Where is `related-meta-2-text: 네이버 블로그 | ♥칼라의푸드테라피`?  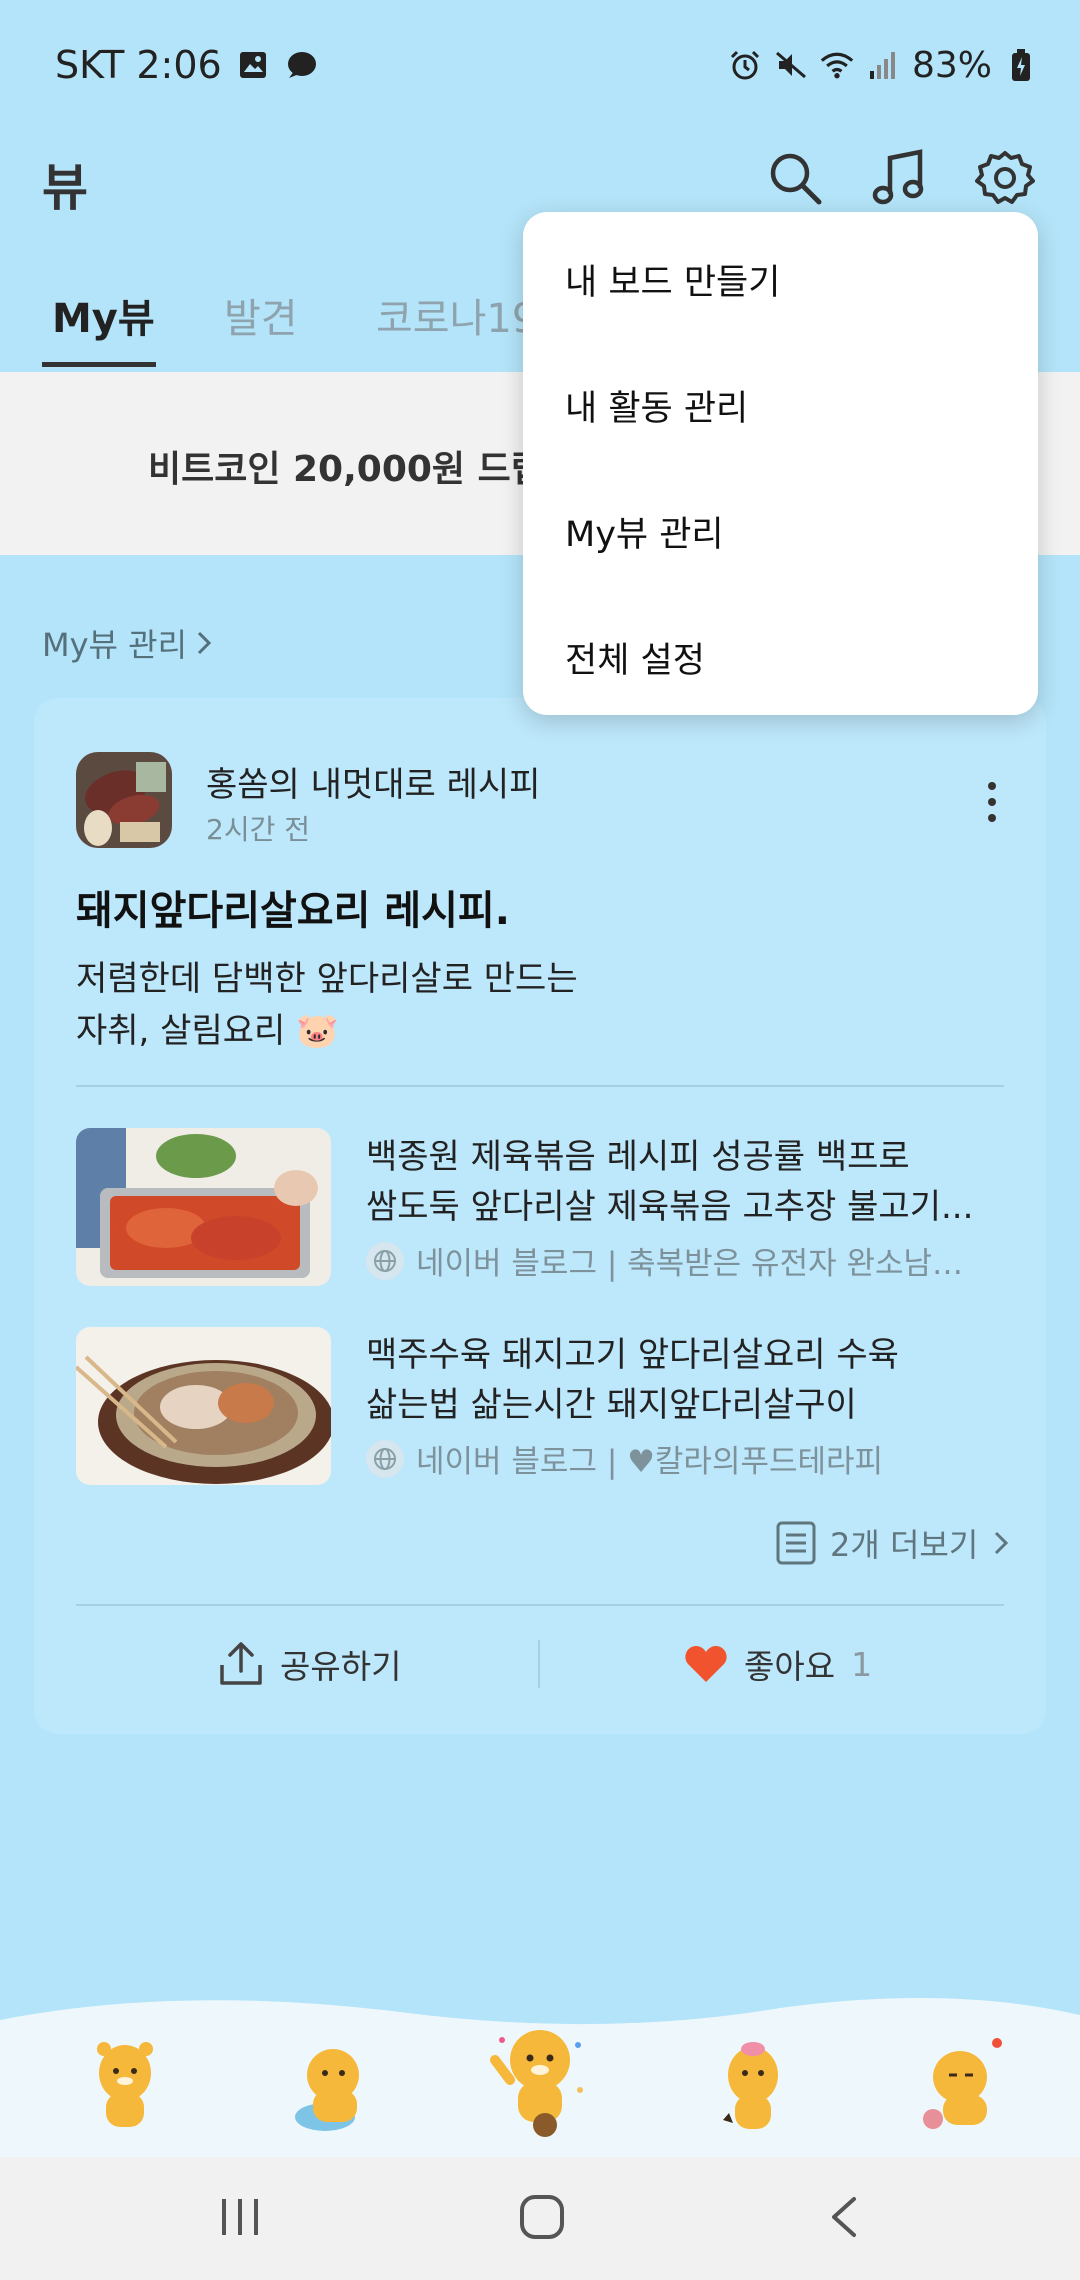
related-meta-2-text: 네이버 블로그 | ♥칼라의푸드테라피 is located at coordinates (650, 1462).